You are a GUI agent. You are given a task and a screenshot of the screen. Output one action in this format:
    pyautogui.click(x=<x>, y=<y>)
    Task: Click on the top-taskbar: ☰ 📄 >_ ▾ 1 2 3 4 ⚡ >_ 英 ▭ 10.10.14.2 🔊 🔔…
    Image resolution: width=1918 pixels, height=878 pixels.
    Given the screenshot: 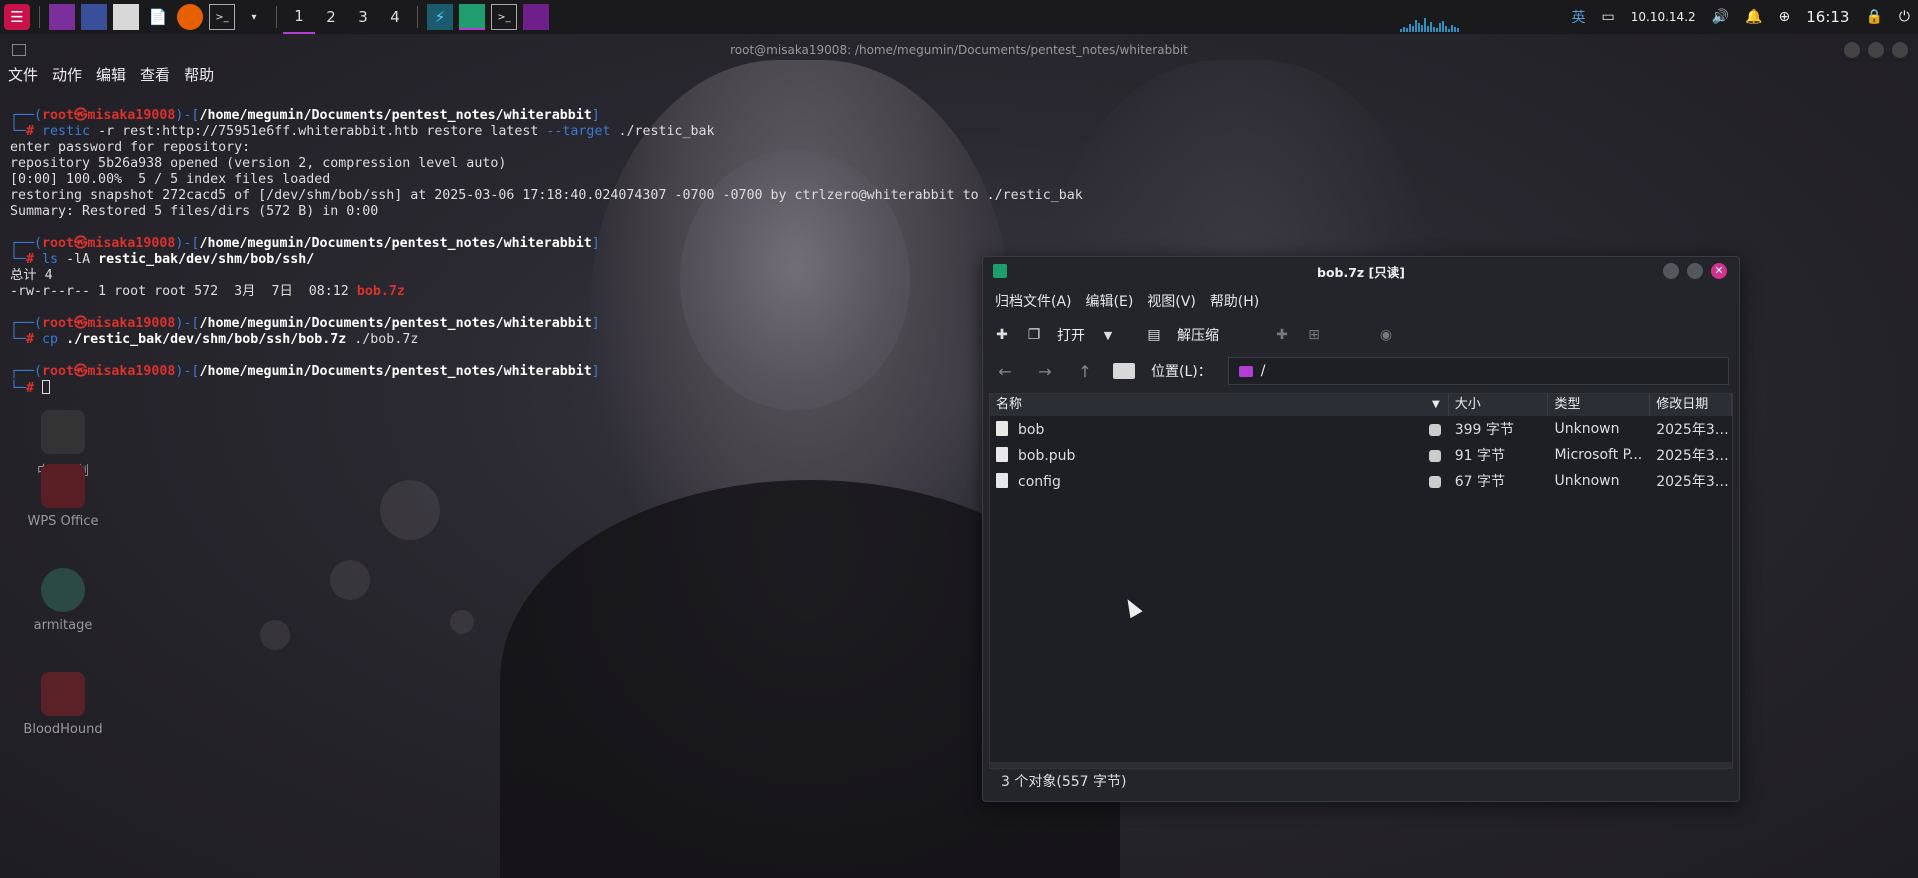 What is the action you would take?
    pyautogui.click(x=959, y=17)
    